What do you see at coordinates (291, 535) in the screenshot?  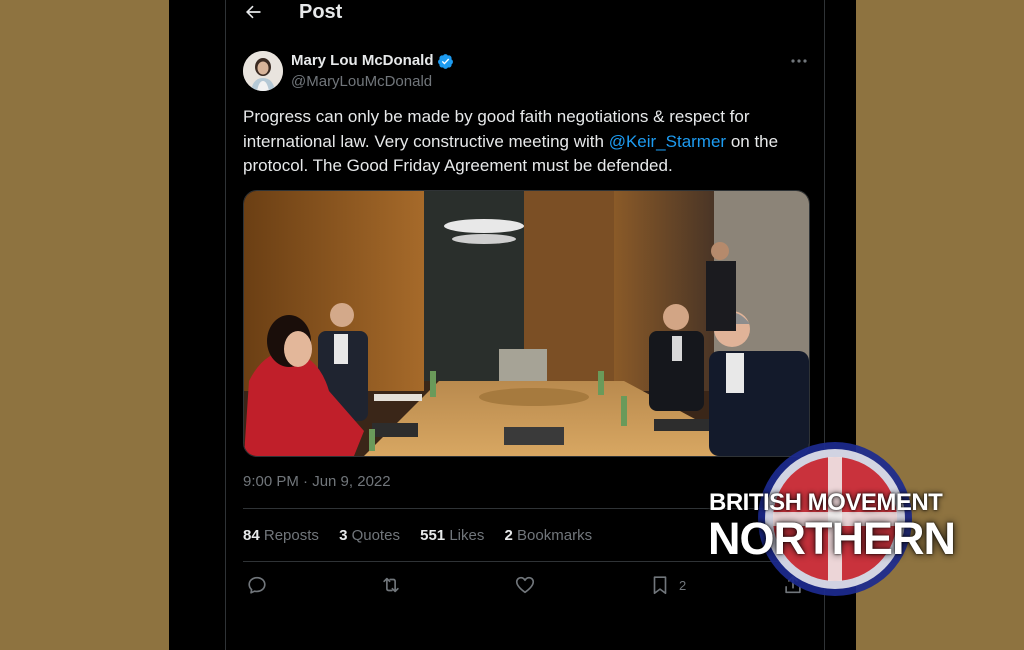 I see `stat-label: Reposts` at bounding box center [291, 535].